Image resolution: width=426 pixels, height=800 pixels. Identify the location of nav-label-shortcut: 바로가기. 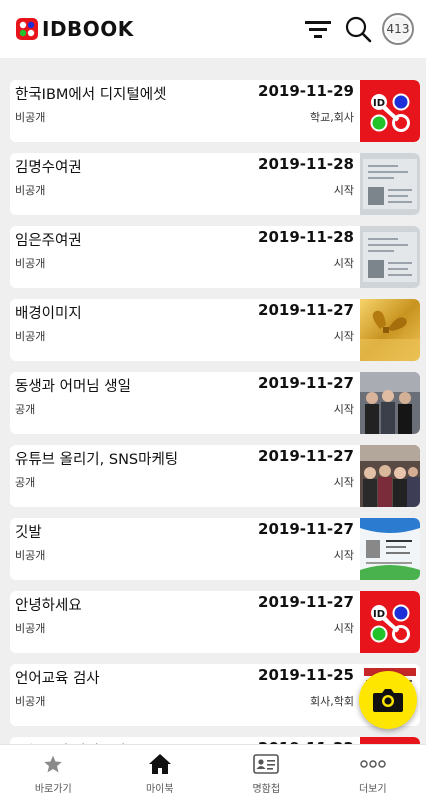
(53, 789).